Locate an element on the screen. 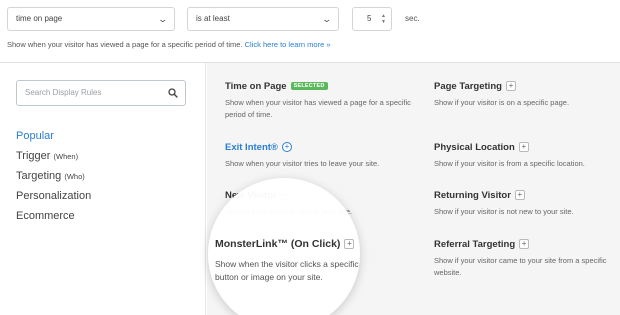 The height and width of the screenshot is (315, 620). category-label: Targeting is located at coordinates (39, 176).